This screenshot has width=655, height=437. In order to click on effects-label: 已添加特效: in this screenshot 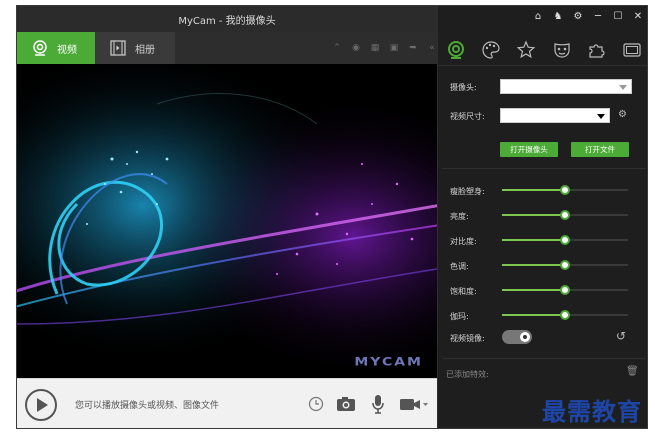, I will do `click(467, 374)`.